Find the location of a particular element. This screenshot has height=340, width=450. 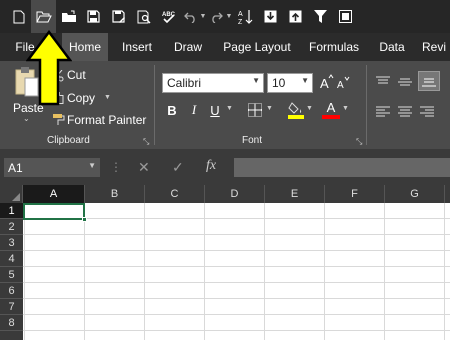

increase-font-size-icon: A is located at coordinates (327, 84).